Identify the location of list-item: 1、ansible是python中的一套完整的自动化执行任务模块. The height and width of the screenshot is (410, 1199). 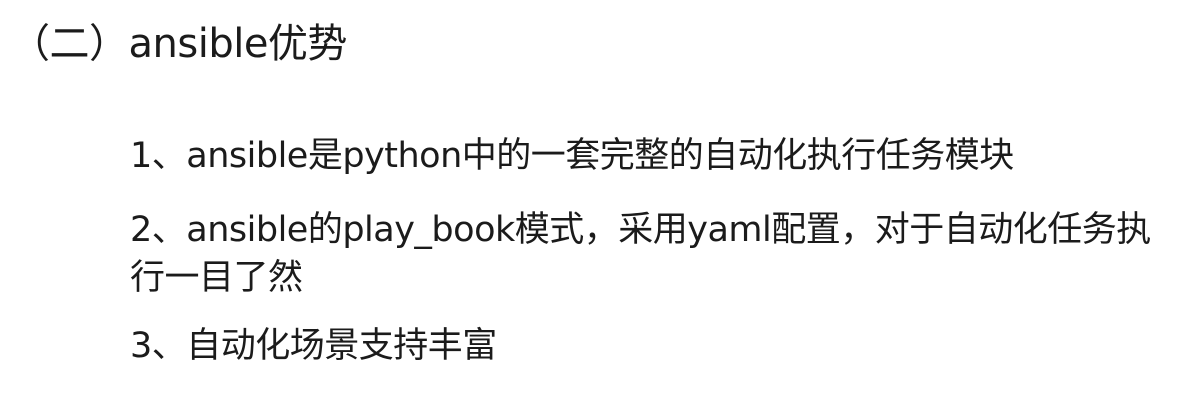
(572, 156).